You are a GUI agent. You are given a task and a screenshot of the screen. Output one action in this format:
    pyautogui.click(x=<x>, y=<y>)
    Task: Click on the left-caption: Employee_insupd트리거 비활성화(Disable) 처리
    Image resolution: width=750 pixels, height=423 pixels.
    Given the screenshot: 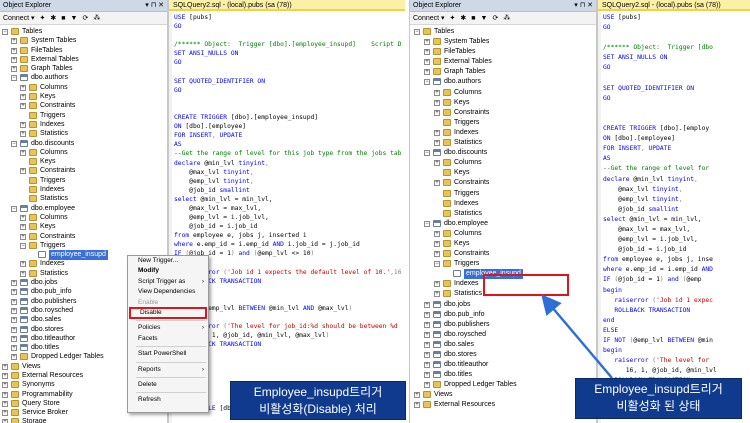 What is the action you would take?
    pyautogui.click(x=318, y=400)
    